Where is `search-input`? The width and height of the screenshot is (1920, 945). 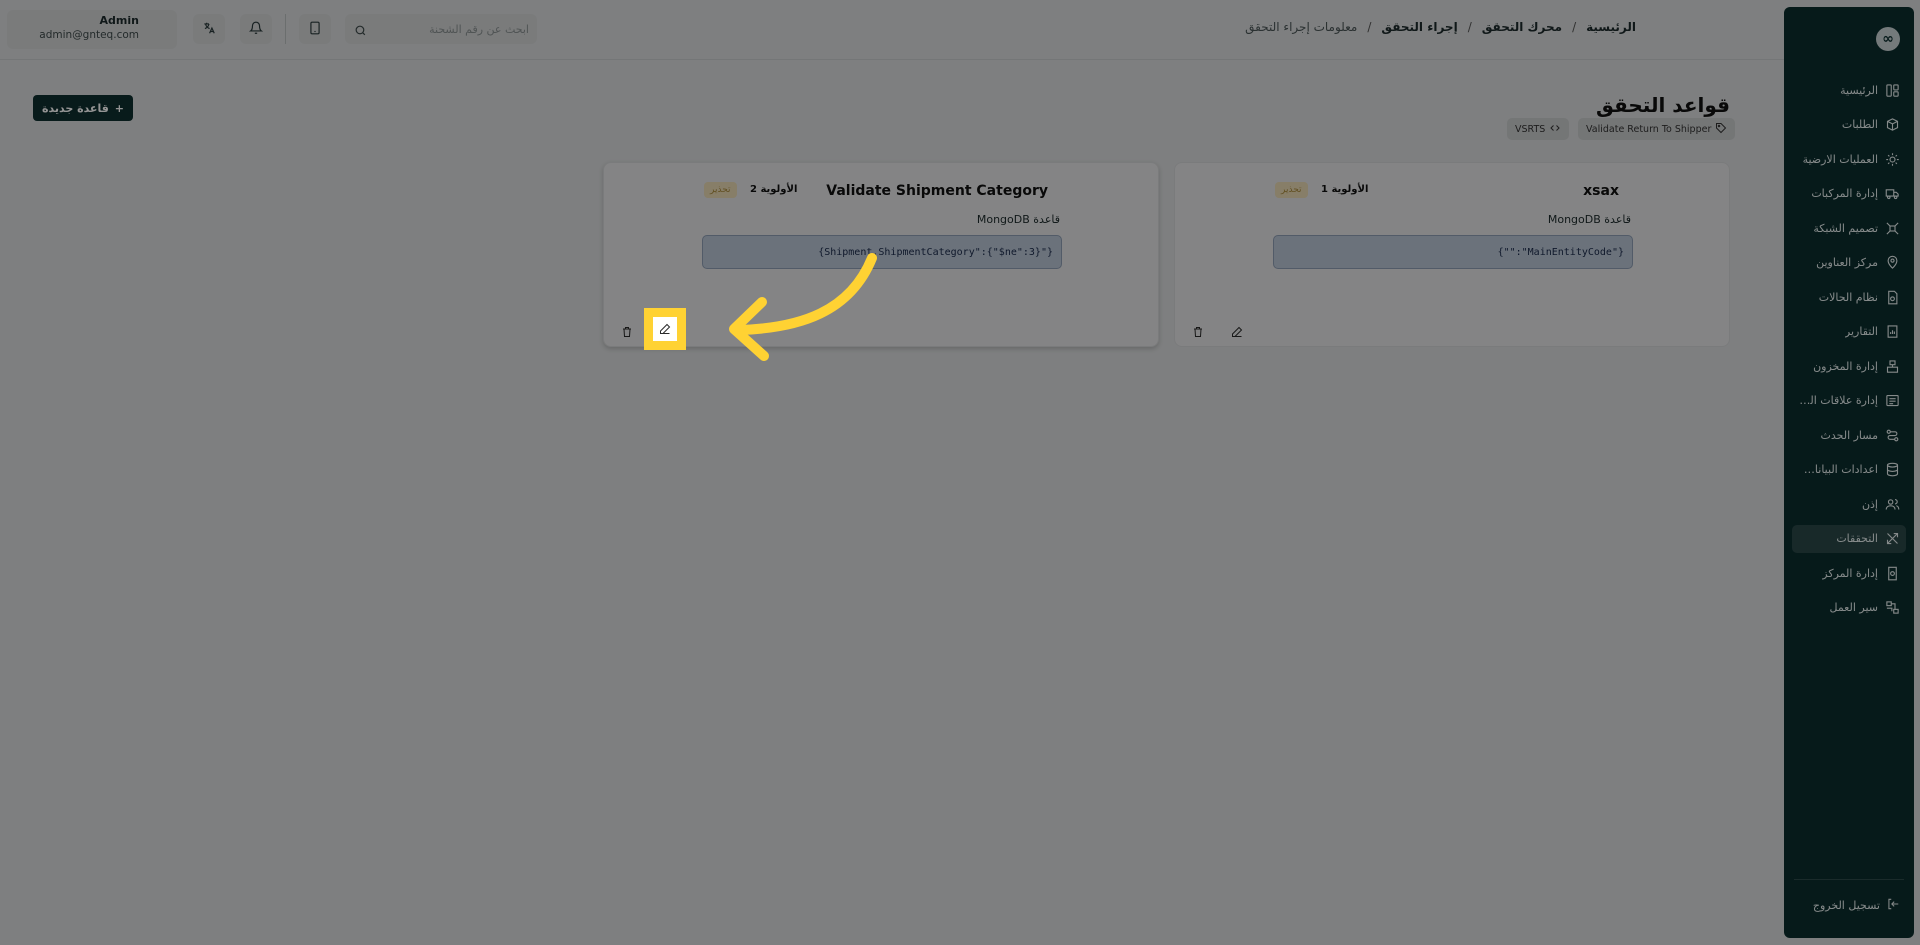 search-input is located at coordinates (441, 29).